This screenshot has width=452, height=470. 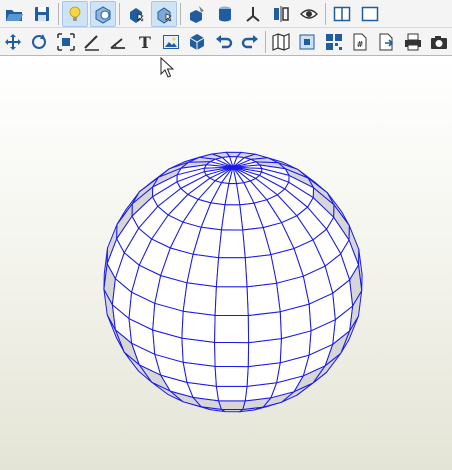 I want to click on camera-button, so click(x=439, y=42).